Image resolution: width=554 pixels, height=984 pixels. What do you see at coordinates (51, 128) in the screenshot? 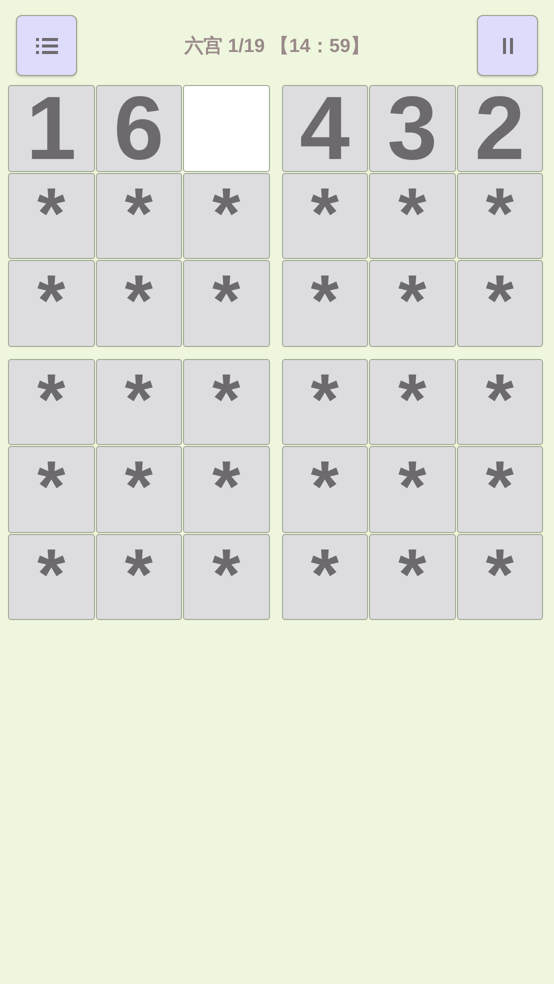
I see `grid-cell: 1` at bounding box center [51, 128].